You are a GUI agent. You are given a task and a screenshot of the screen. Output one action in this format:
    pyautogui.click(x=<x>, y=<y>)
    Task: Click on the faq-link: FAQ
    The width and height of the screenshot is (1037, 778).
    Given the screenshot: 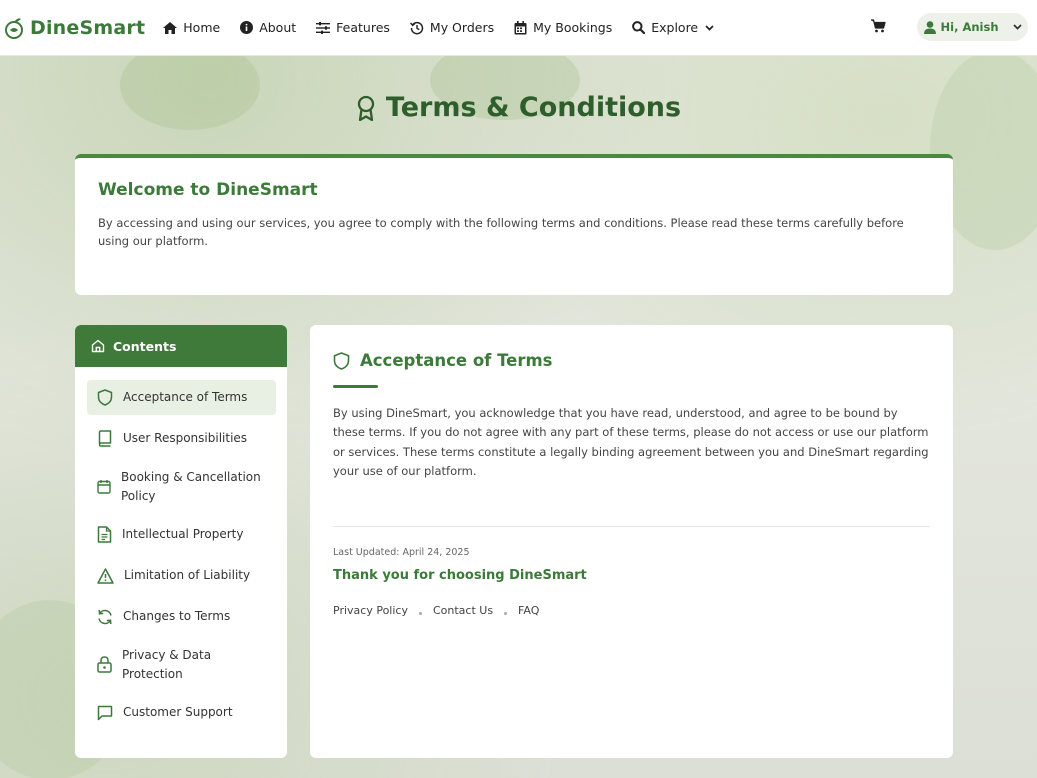 What is the action you would take?
    pyautogui.click(x=528, y=610)
    